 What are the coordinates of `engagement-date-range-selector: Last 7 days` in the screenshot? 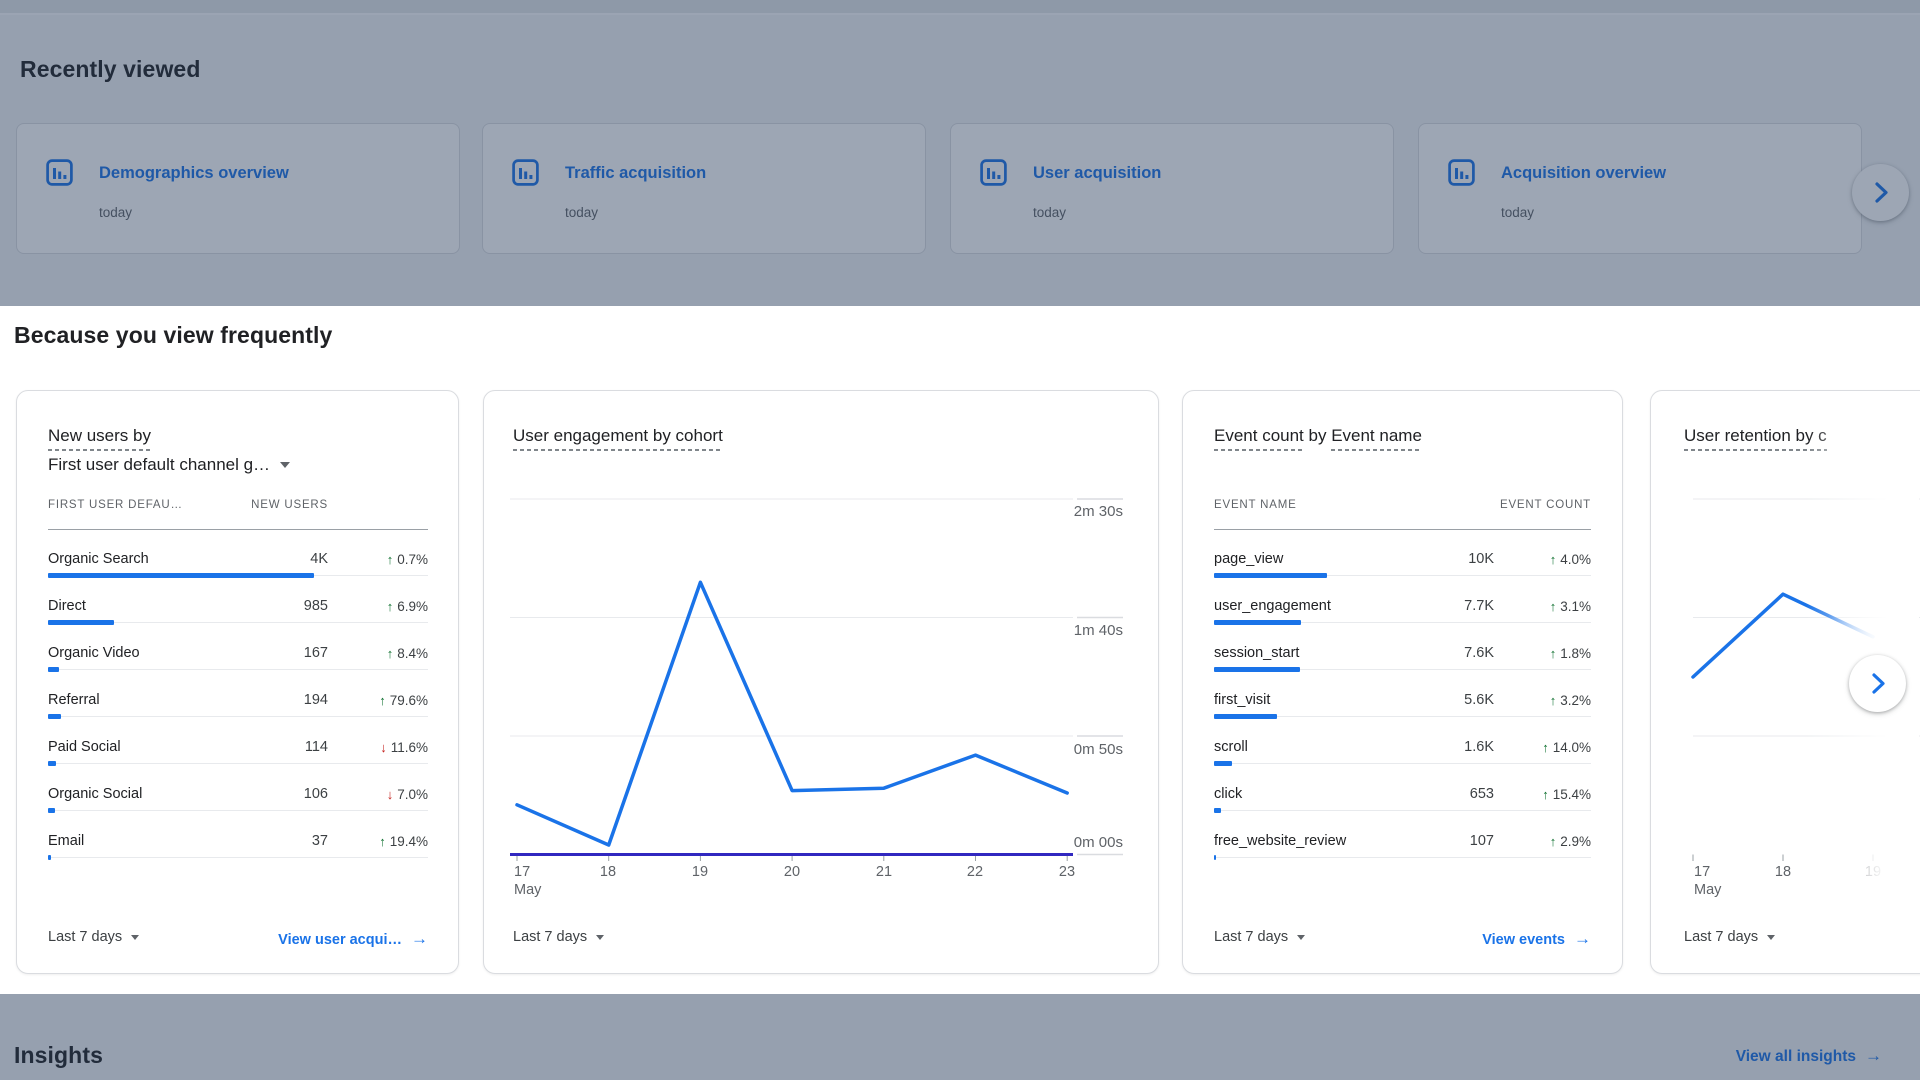 It's located at (559, 937).